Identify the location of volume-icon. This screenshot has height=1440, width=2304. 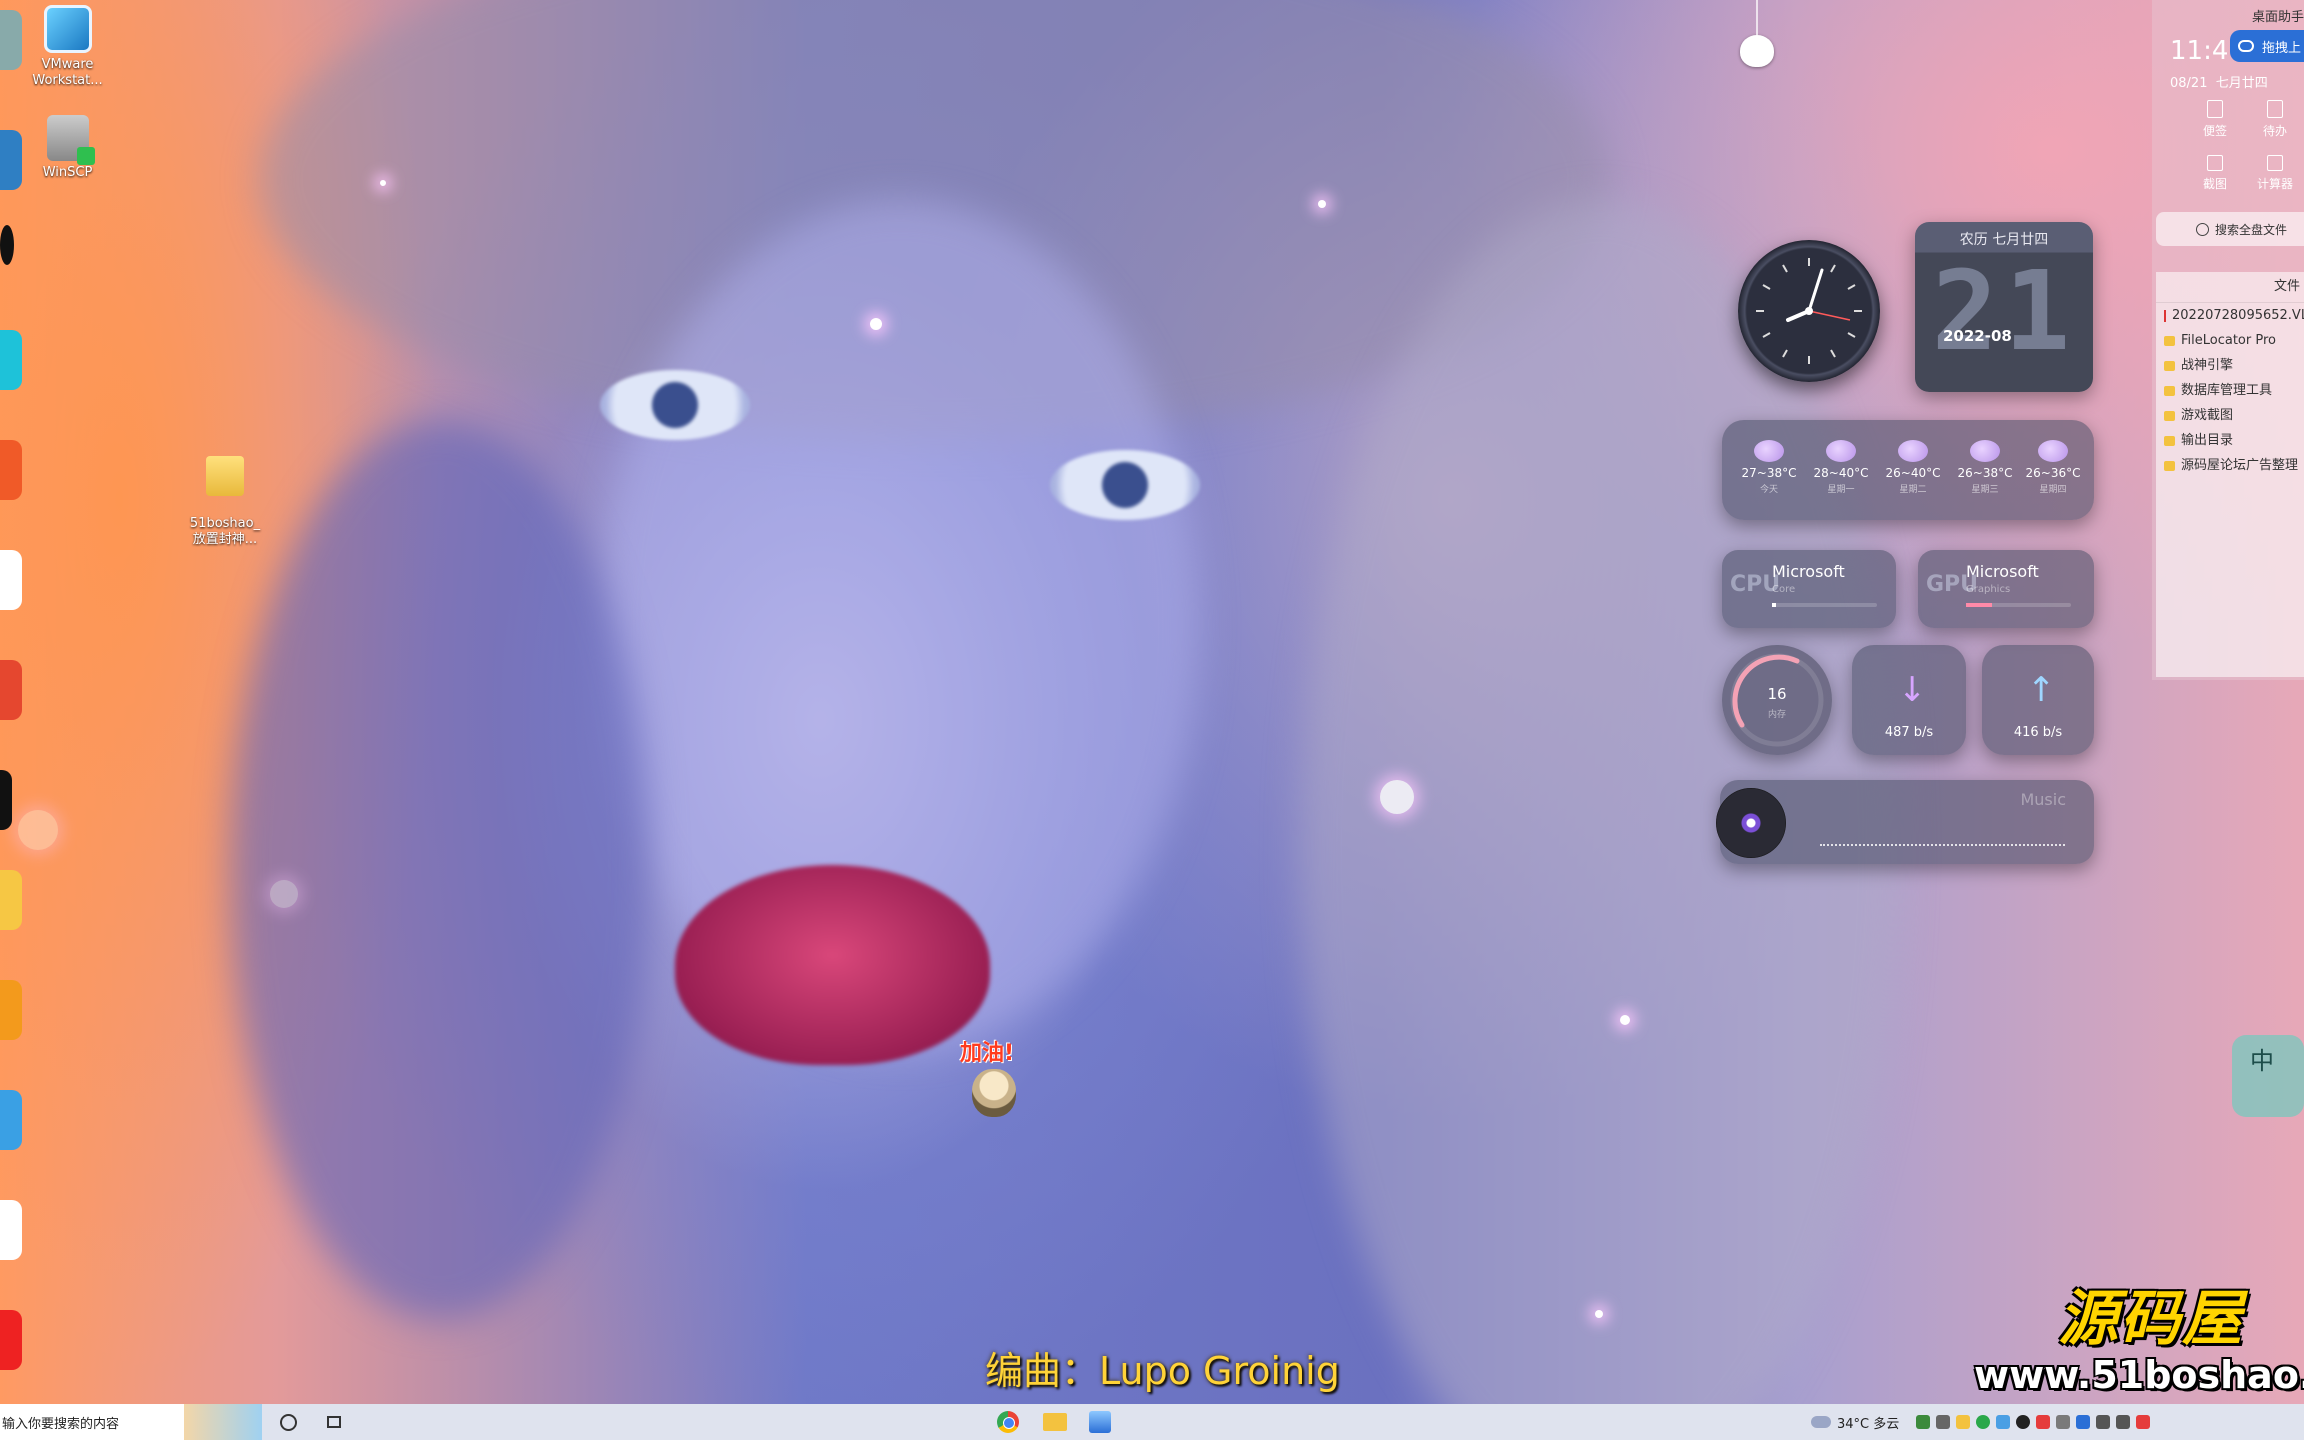
(2103, 1422).